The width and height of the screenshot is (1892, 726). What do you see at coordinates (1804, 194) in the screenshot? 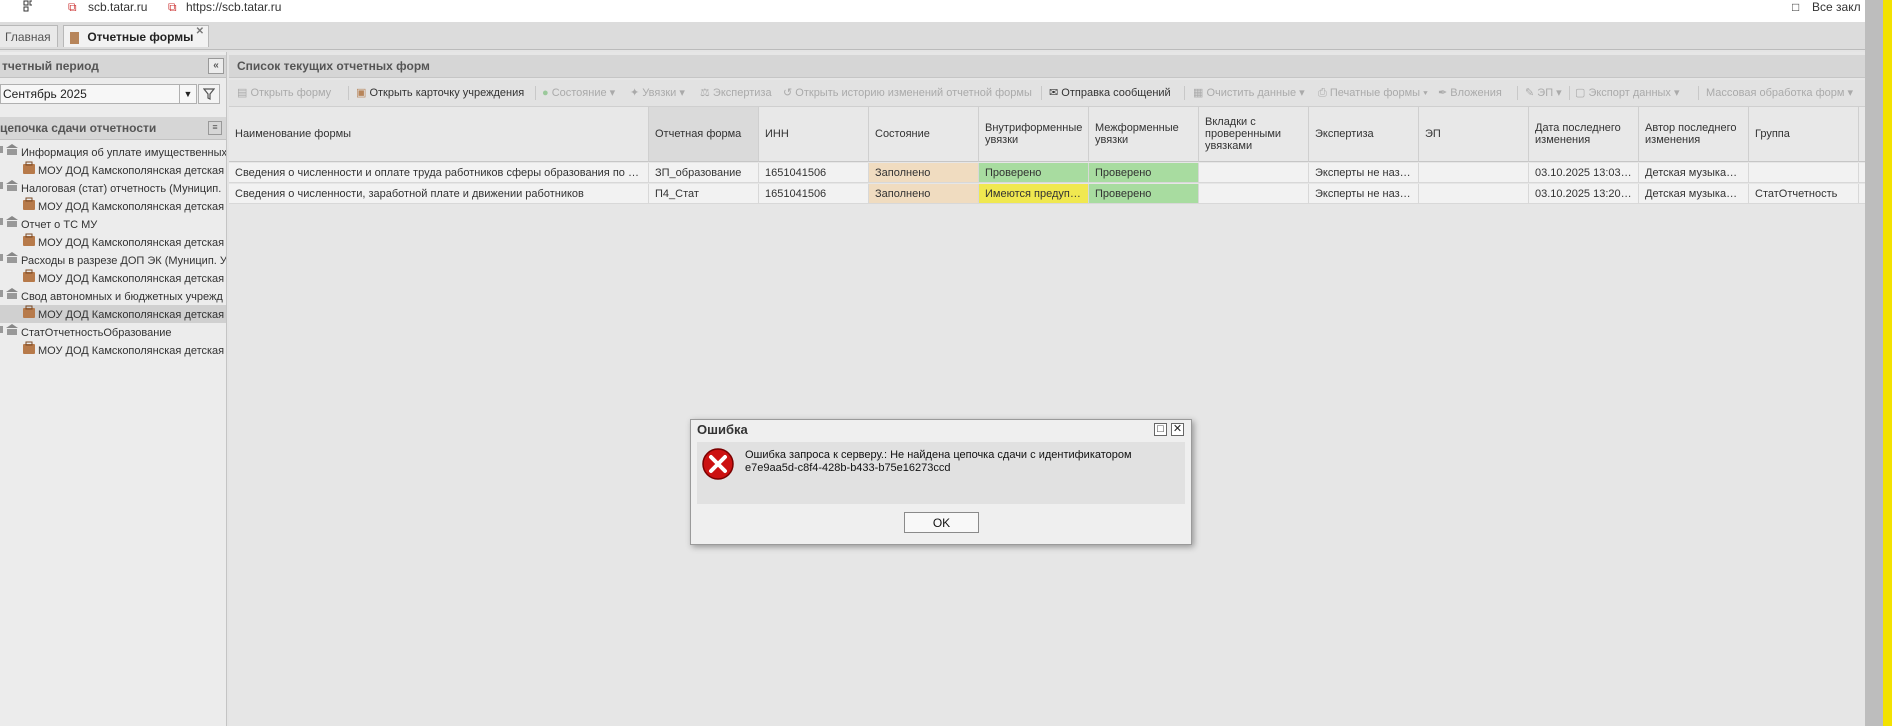
I see `table-cell: СтатОтчетность` at bounding box center [1804, 194].